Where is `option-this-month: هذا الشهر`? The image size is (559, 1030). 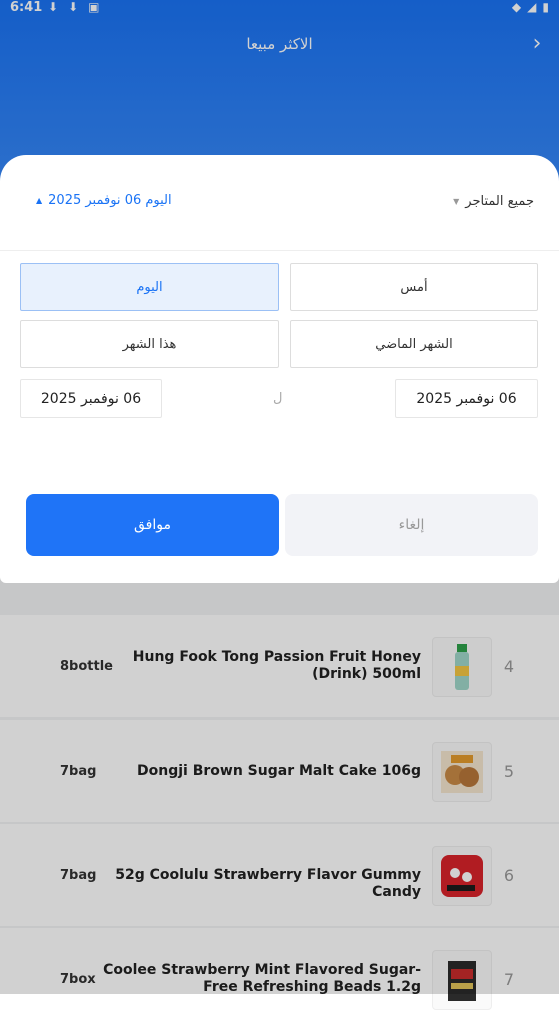 option-this-month: هذا الشهر is located at coordinates (149, 344).